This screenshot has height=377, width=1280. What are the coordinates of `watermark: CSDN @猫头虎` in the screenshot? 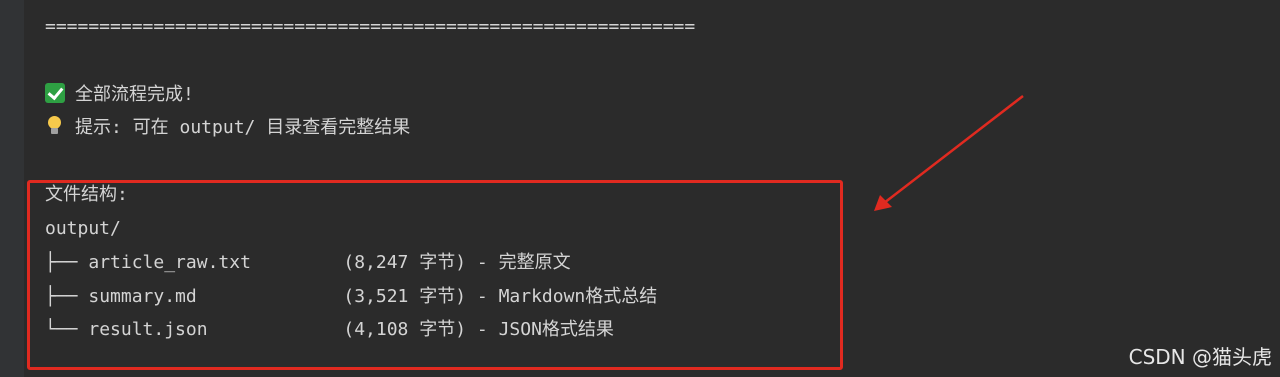 It's located at (1200, 357).